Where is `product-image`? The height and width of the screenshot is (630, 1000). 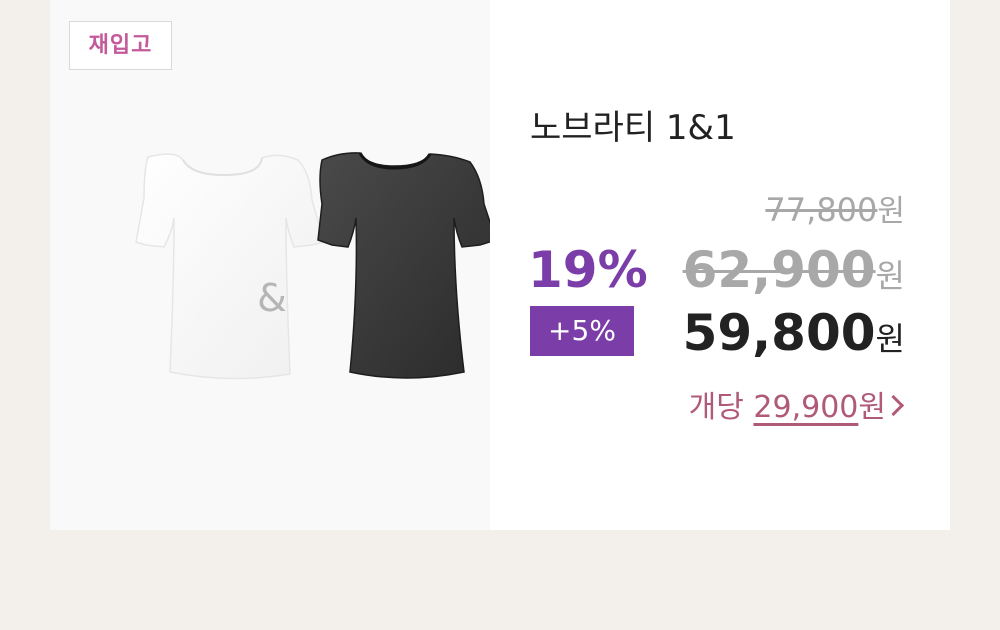 product-image is located at coordinates (312, 266).